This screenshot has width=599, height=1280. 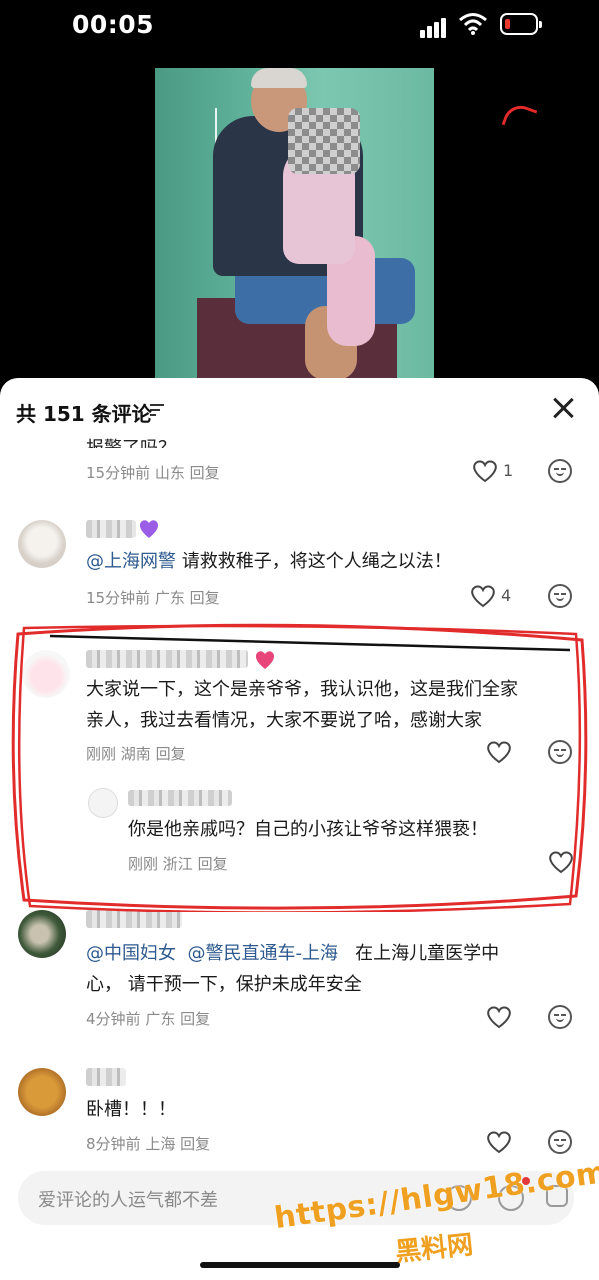 What do you see at coordinates (180, 798) in the screenshot?
I see `reply-username-blurred` at bounding box center [180, 798].